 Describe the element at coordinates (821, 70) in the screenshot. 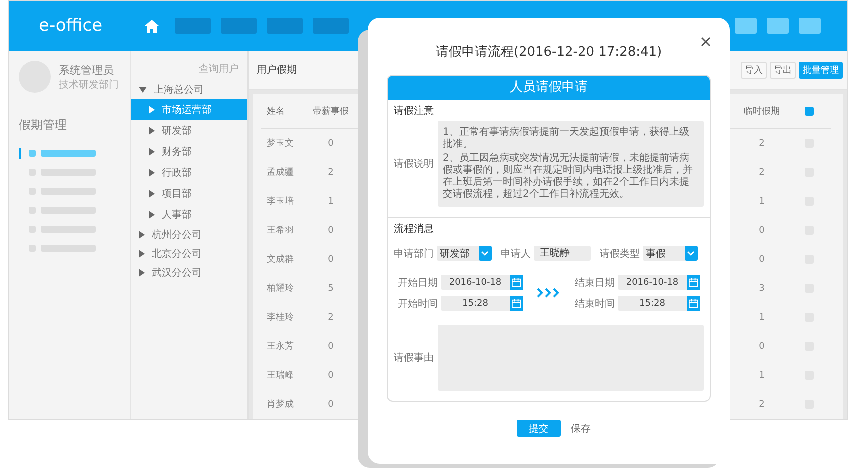

I see `toolbar-button: 批量管理` at that location.